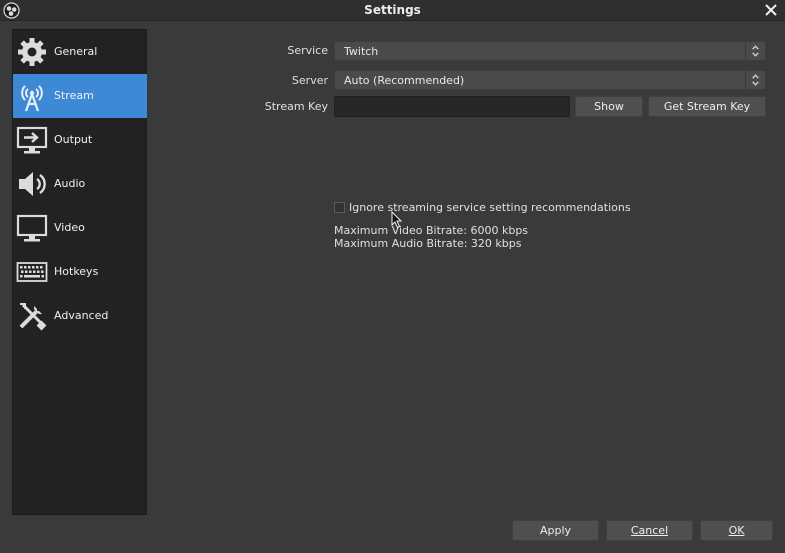  What do you see at coordinates (431, 230) in the screenshot?
I see `max-video-bitrate: Maximum Video Bitrate: 6000 kbps` at bounding box center [431, 230].